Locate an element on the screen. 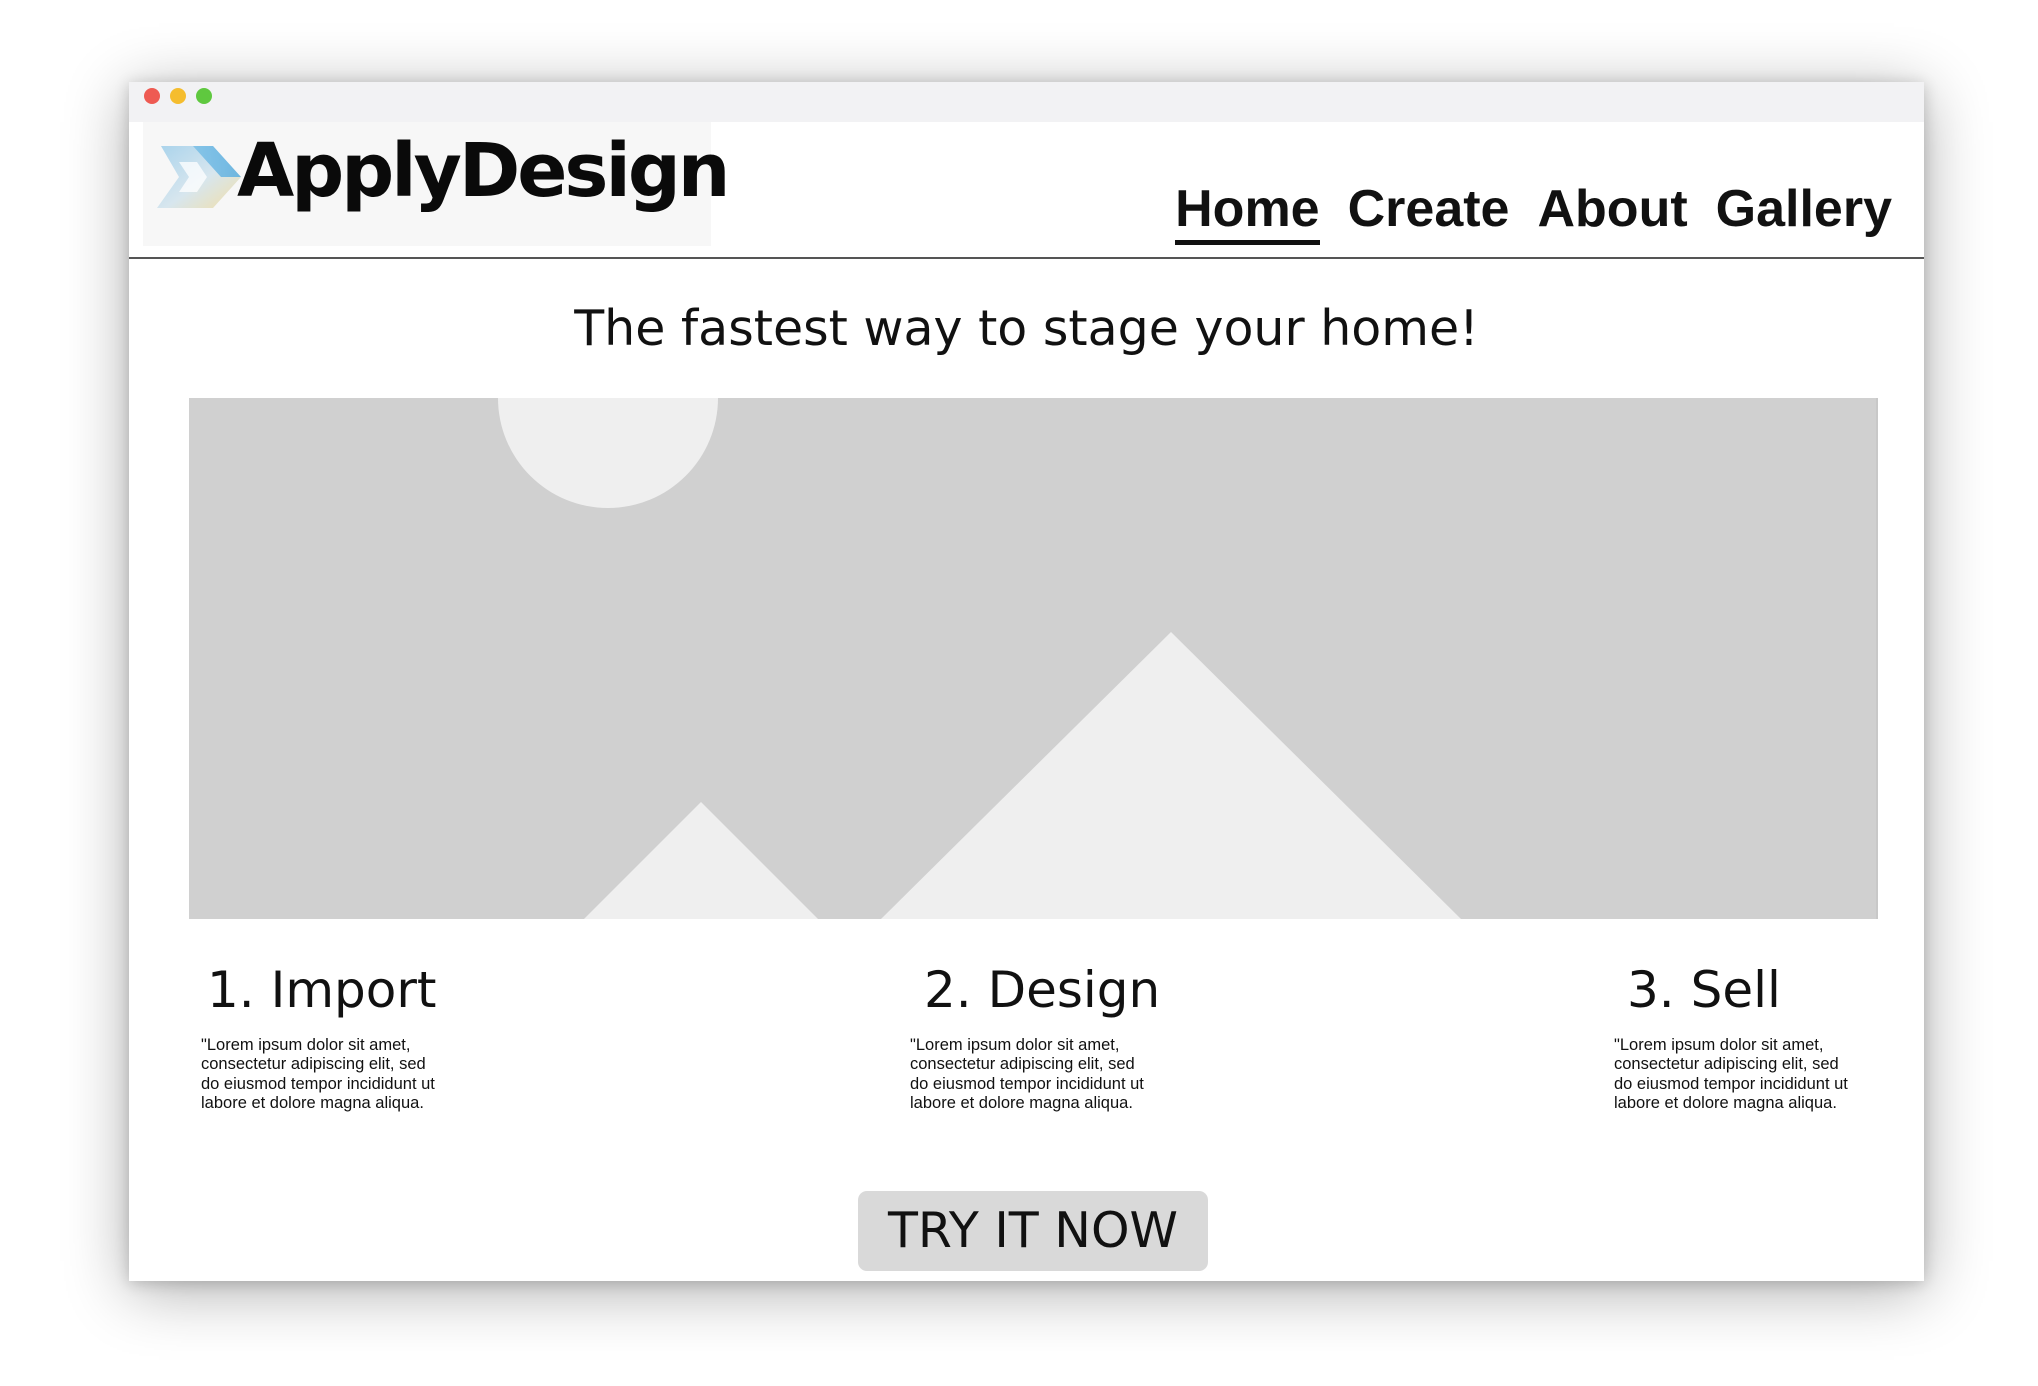 The width and height of the screenshot is (2038, 1386). main-nav: Home Create About Gallery is located at coordinates (1533, 212).